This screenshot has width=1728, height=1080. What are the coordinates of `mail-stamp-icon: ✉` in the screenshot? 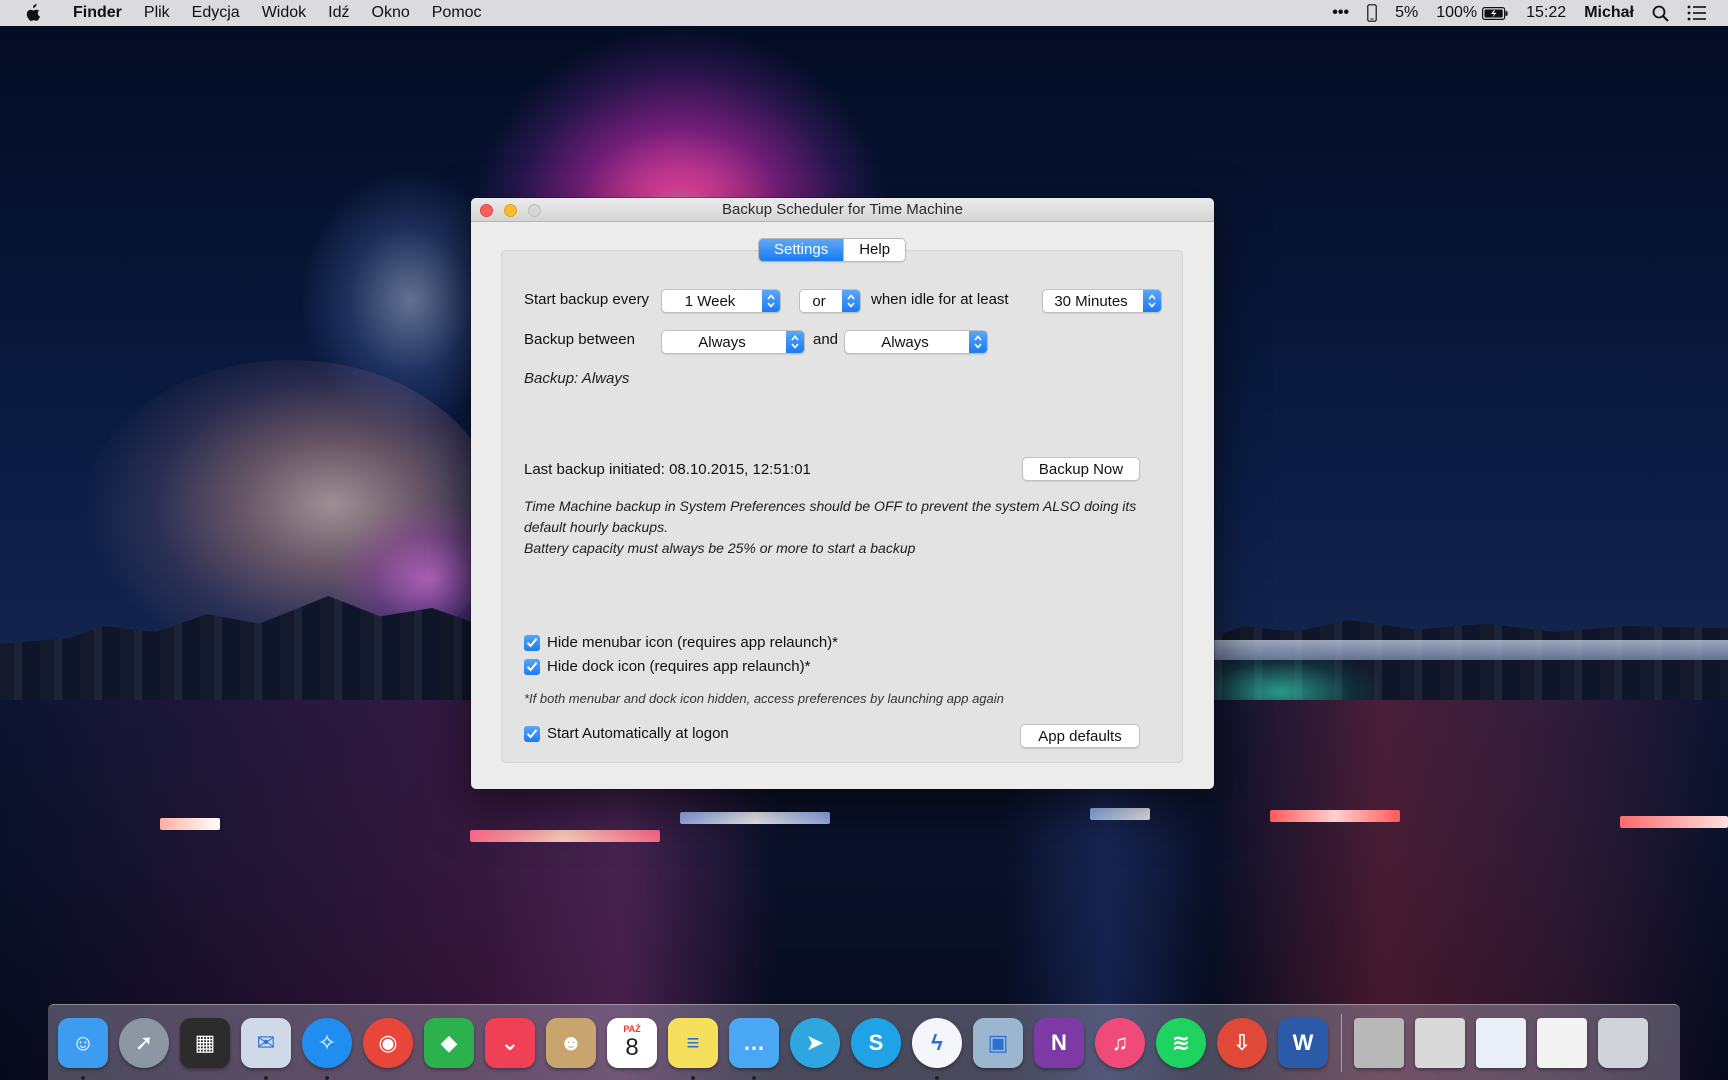 It's located at (266, 1048).